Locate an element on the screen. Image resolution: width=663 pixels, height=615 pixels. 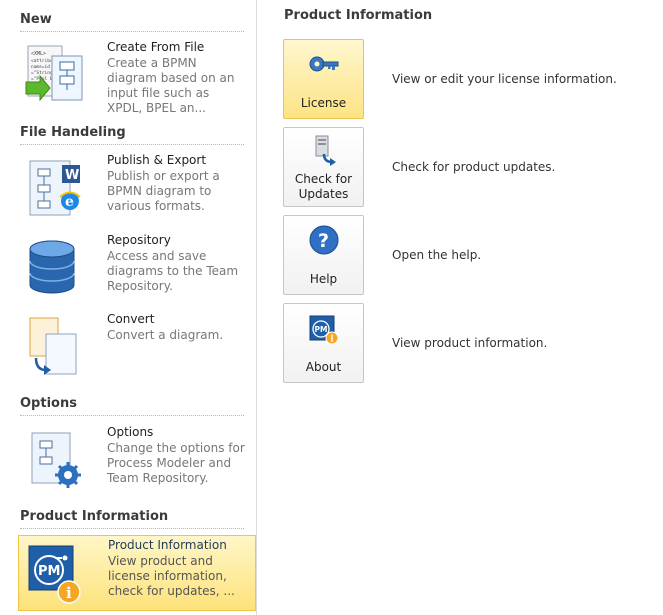
xml-line: <XML> is located at coordinates (38, 54).